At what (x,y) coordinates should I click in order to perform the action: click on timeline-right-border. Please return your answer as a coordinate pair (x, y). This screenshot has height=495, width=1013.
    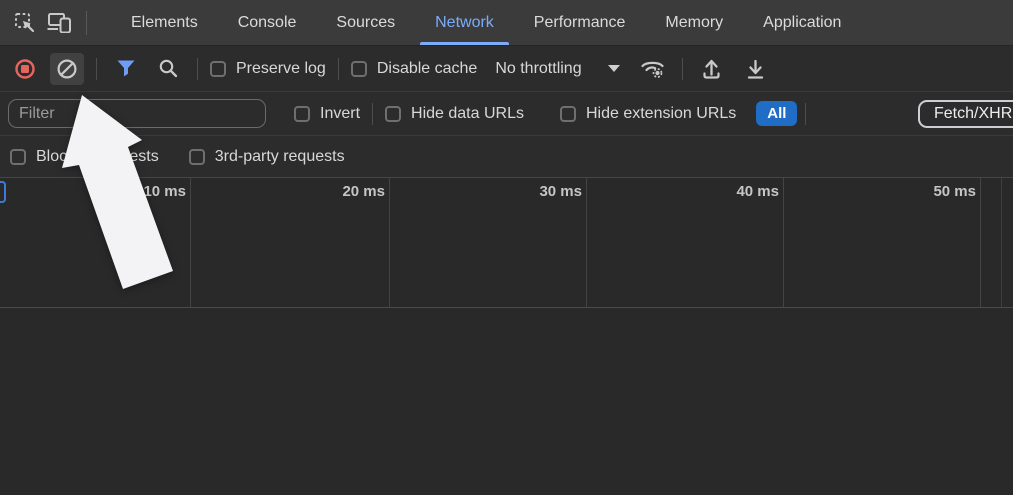
    Looking at the image, I should click on (1001, 242).